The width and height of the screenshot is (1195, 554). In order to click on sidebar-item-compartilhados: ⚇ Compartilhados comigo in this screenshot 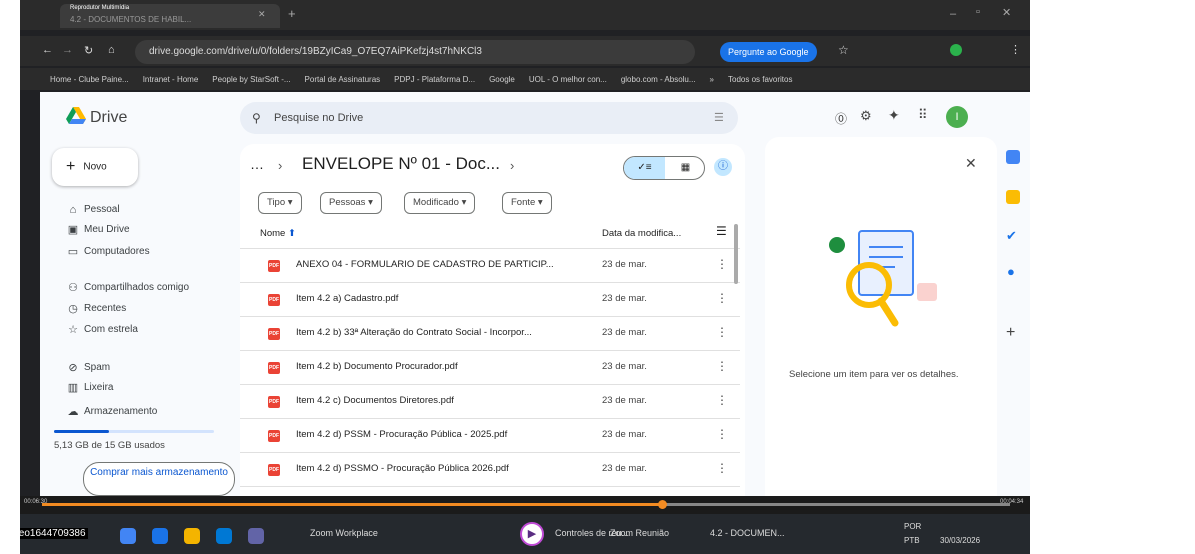, I will do `click(140, 288)`.